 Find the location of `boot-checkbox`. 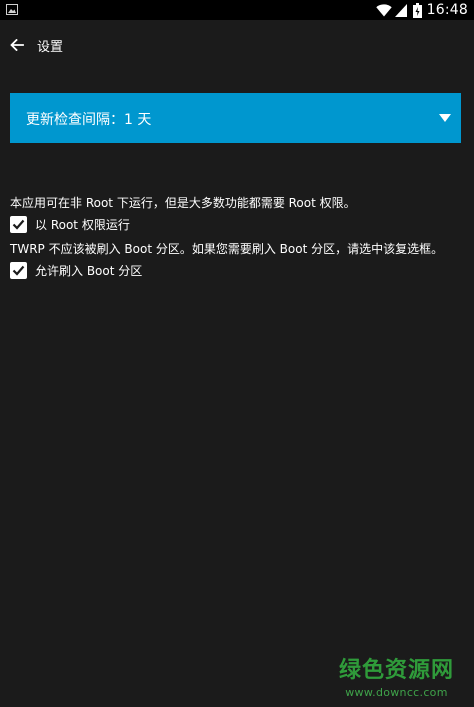

boot-checkbox is located at coordinates (18, 270).